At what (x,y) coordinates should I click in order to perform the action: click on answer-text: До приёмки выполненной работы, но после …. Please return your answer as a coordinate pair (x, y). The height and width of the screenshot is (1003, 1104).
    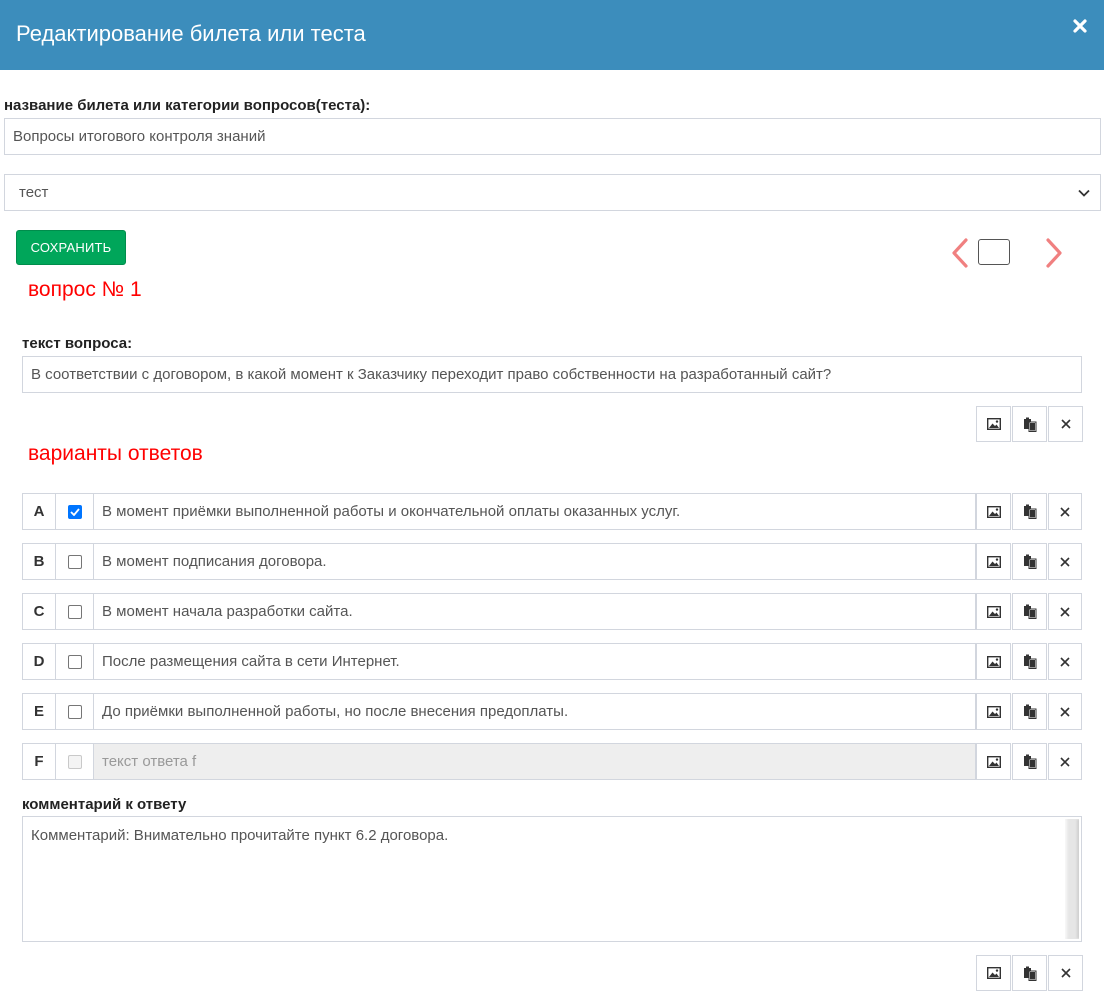
    Looking at the image, I should click on (335, 711).